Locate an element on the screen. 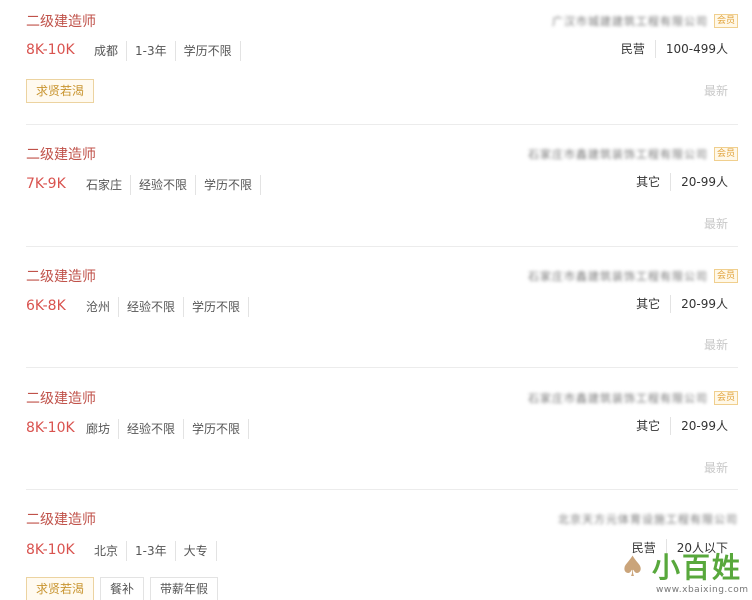 This screenshot has width=752, height=600. benefit-tags: 求贤若渴 餐补 带薪年假 is located at coordinates (122, 588).